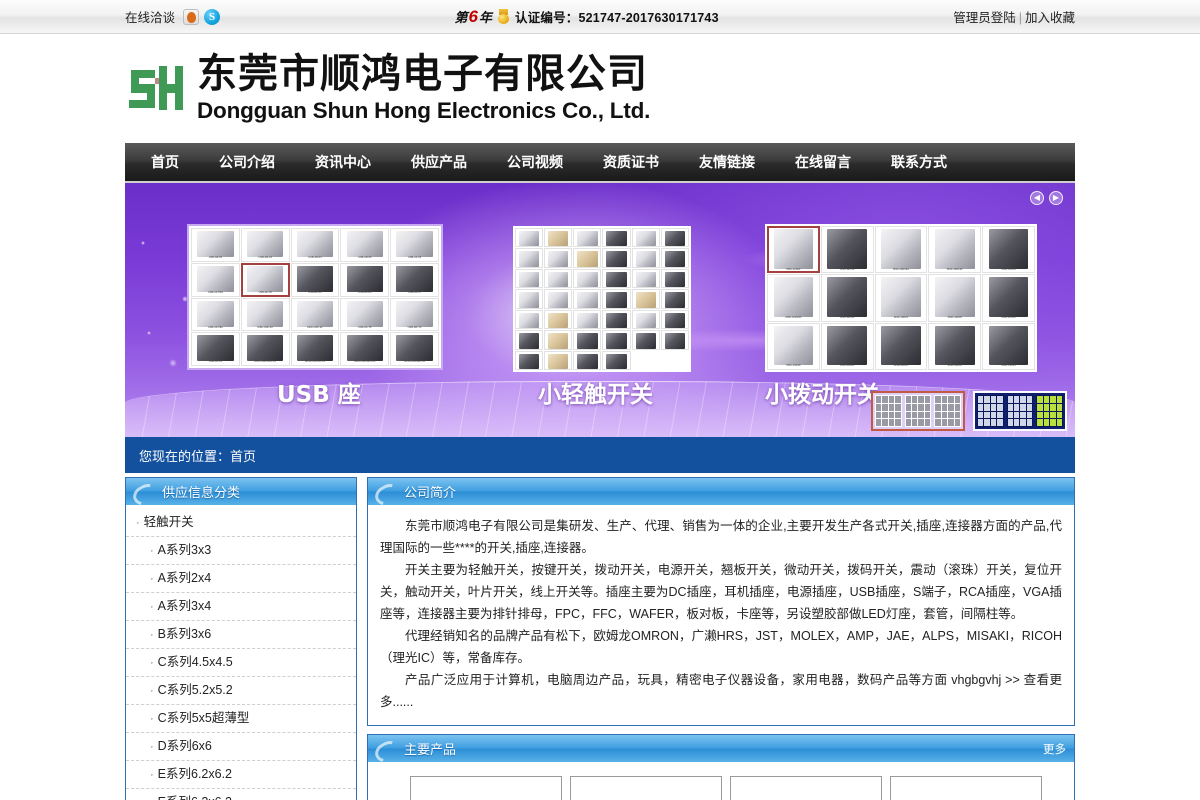 The height and width of the screenshot is (800, 1200). Describe the element at coordinates (535, 162) in the screenshot. I see `nav-item-4: 公司视频` at that location.